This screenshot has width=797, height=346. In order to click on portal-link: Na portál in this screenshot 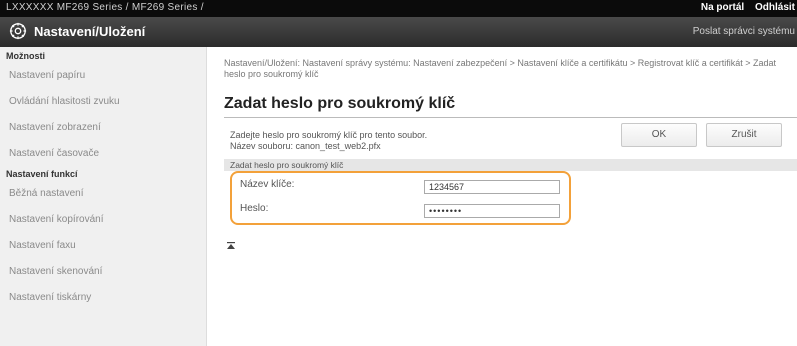, I will do `click(722, 7)`.